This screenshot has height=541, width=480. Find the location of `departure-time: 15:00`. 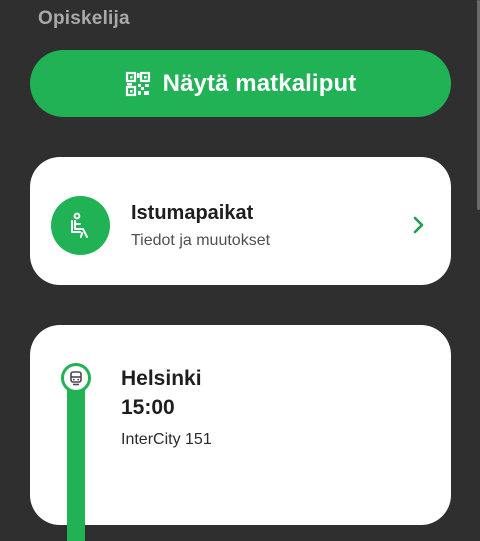

departure-time: 15:00 is located at coordinates (148, 407).